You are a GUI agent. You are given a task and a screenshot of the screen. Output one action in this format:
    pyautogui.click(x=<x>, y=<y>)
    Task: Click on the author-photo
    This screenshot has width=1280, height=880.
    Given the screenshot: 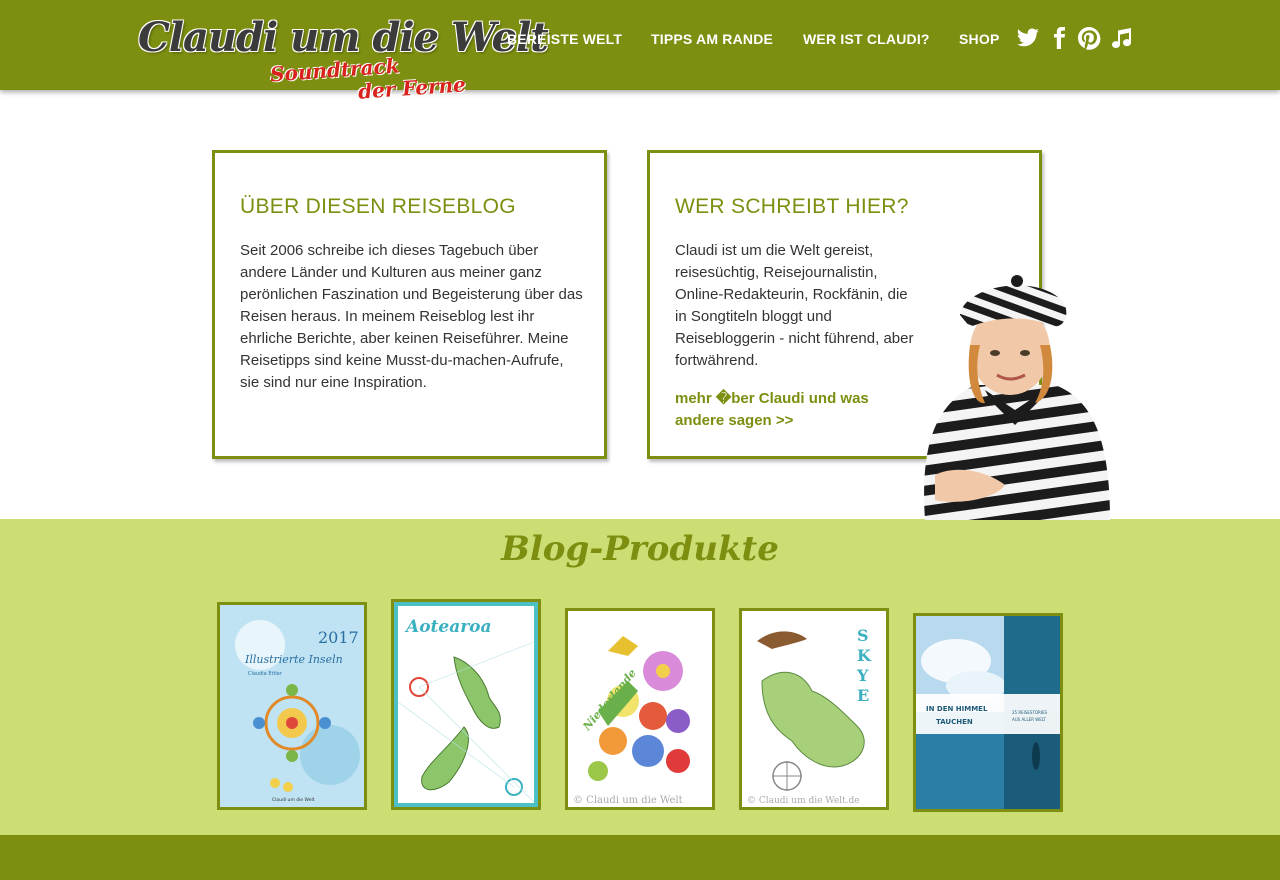 What is the action you would take?
    pyautogui.click(x=1015, y=397)
    